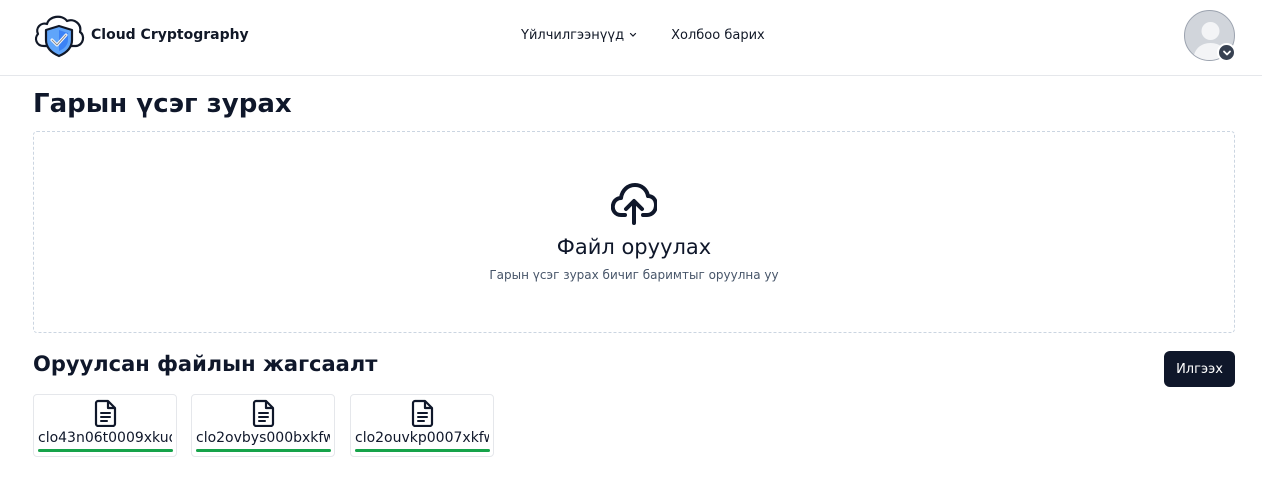 This screenshot has width=1262, height=480. I want to click on user-menu-button, so click(1210, 36).